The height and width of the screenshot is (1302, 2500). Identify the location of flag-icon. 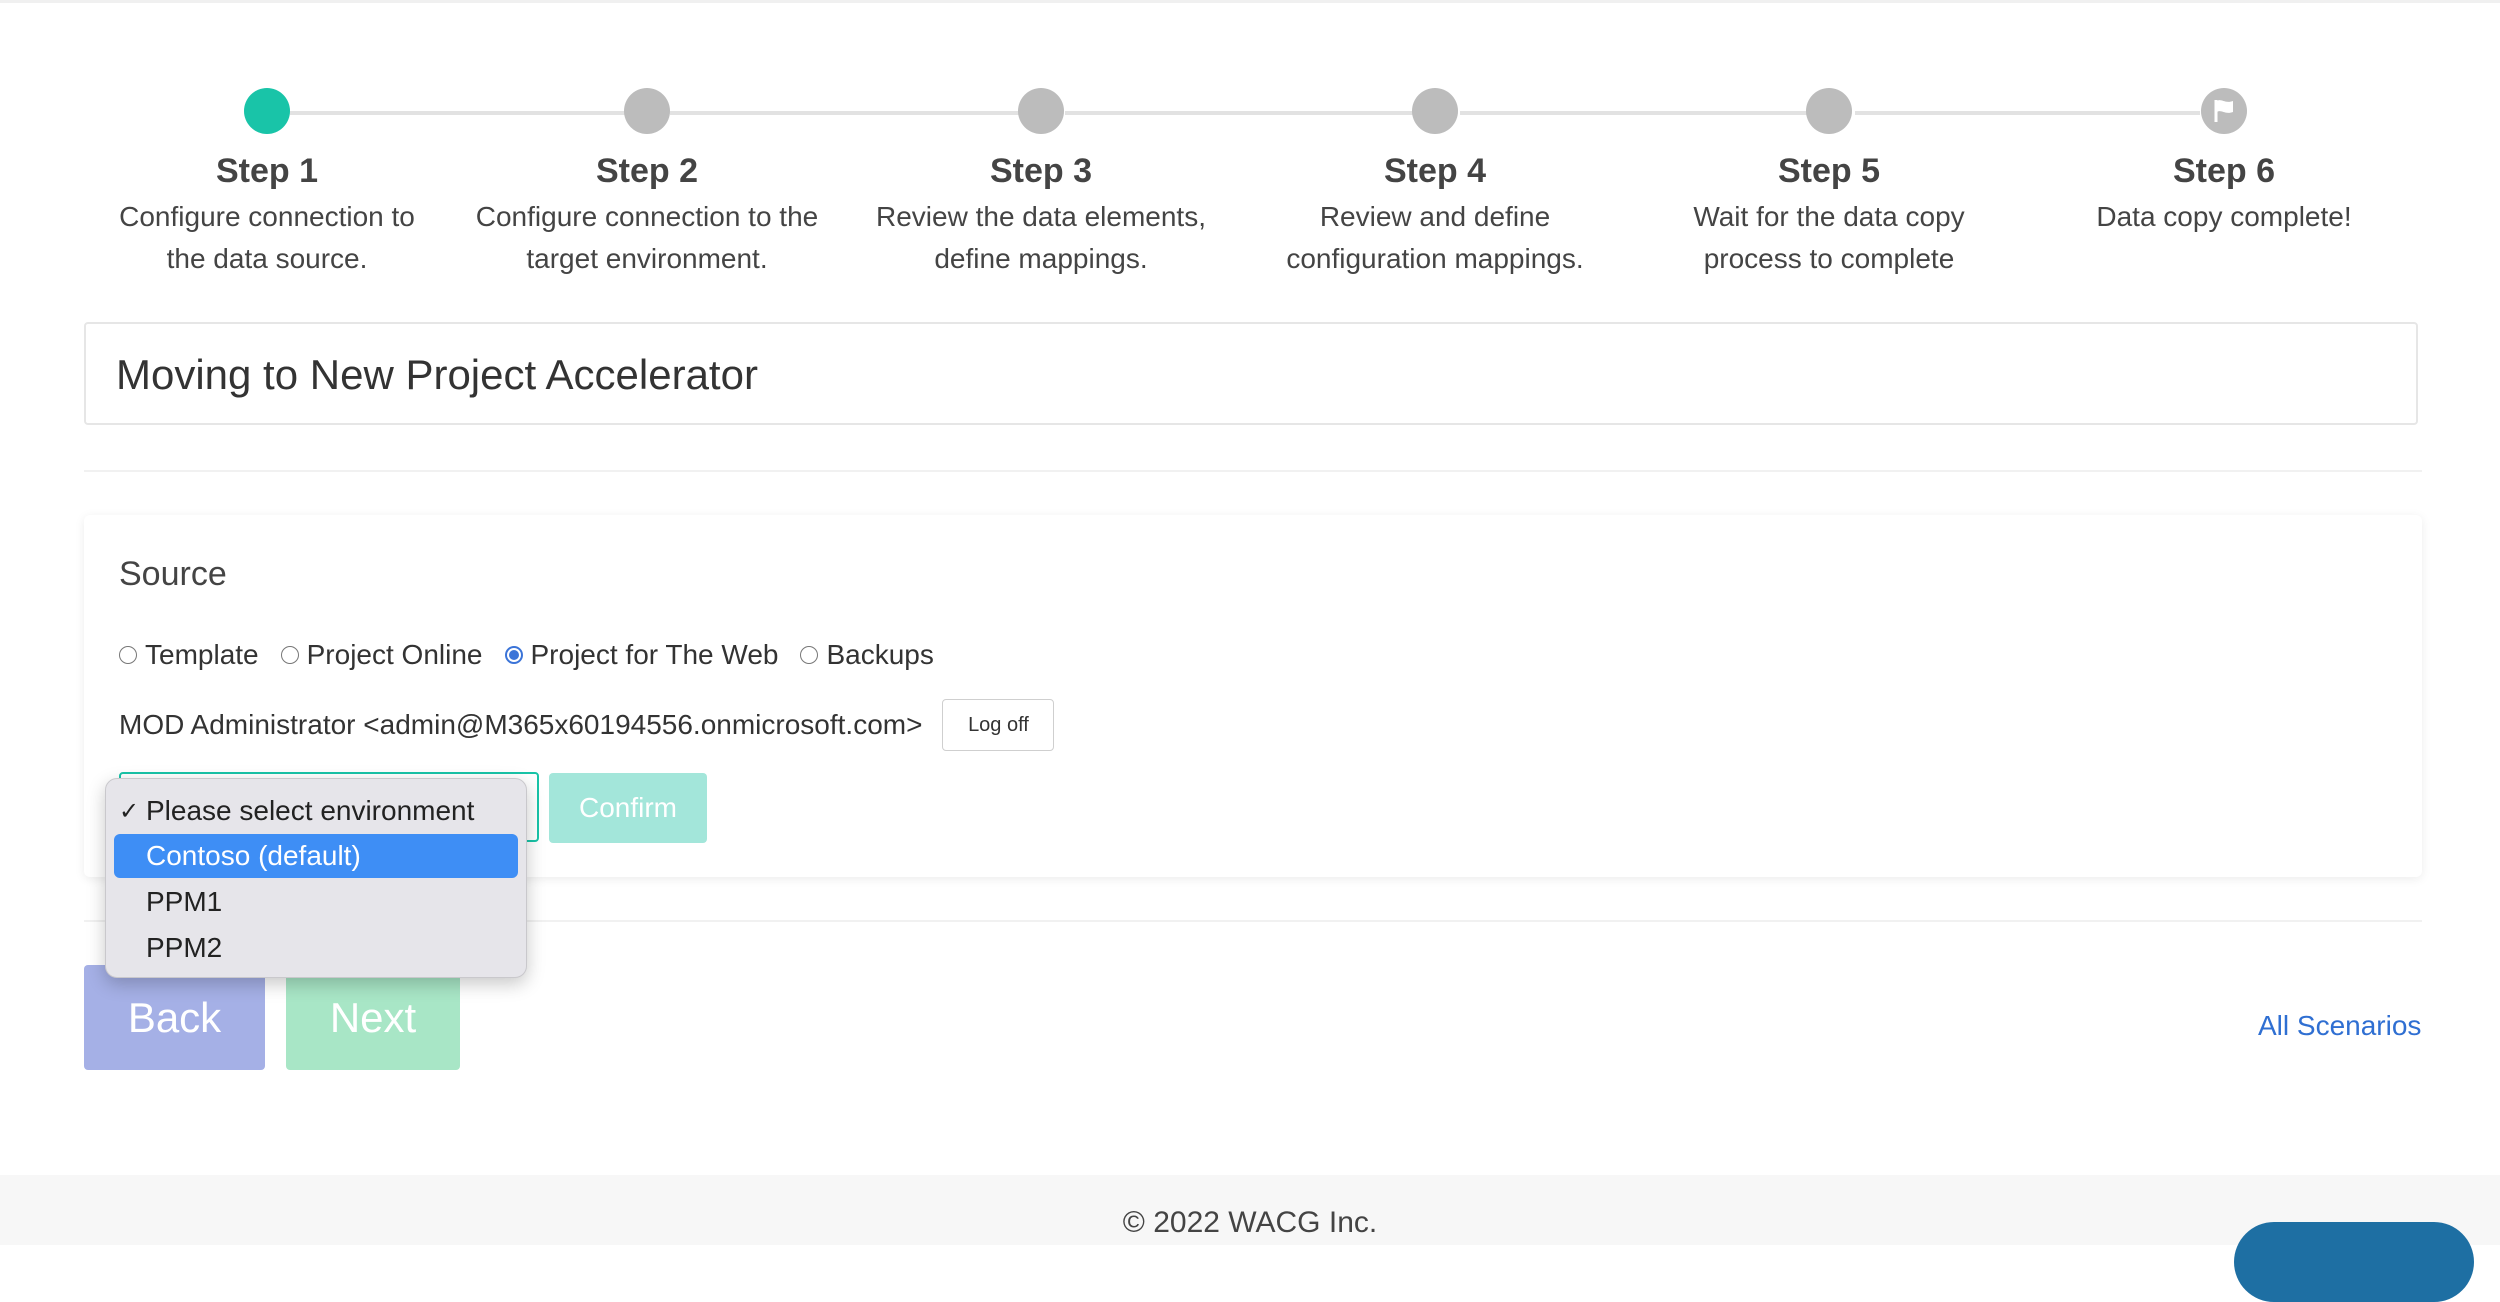
(2223, 111).